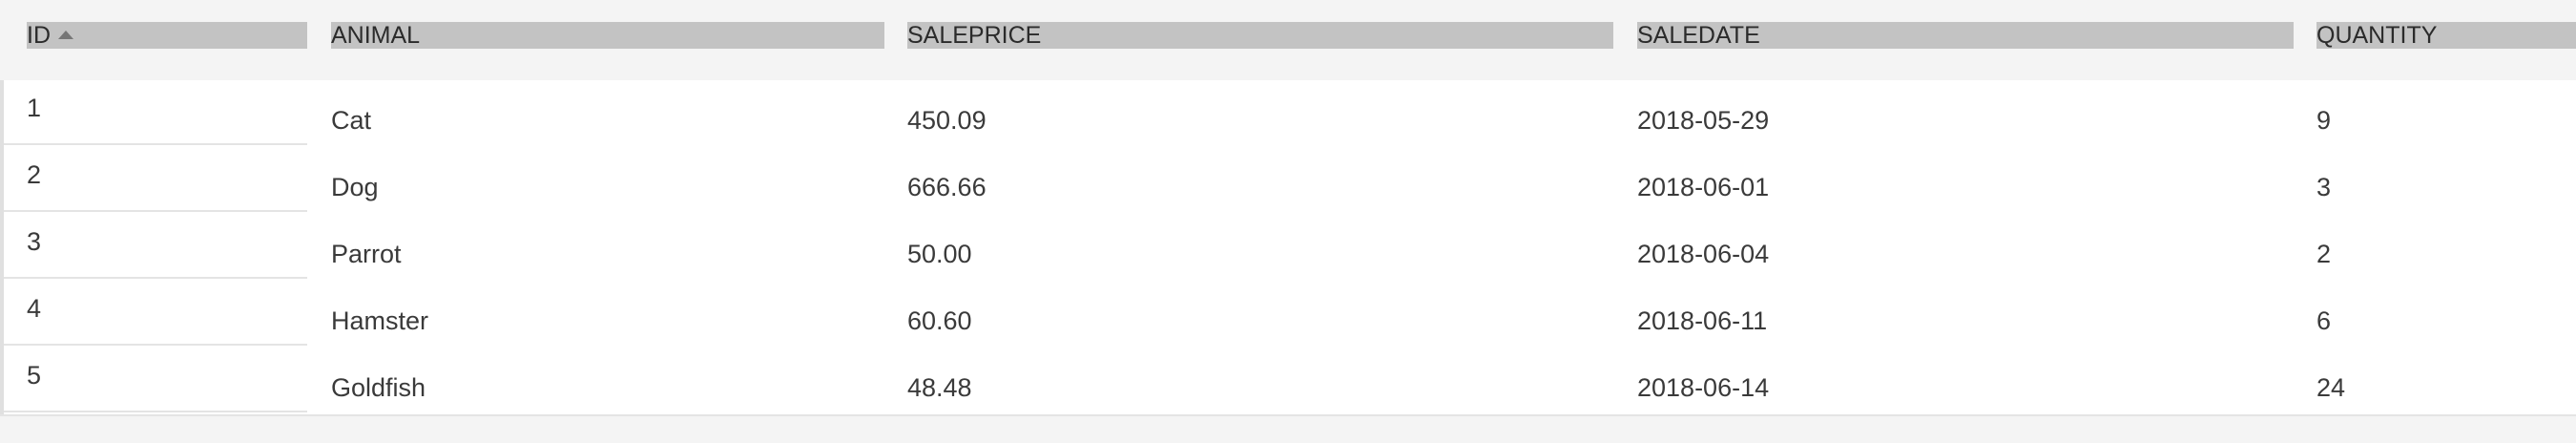 The width and height of the screenshot is (2576, 443). Describe the element at coordinates (380, 320) in the screenshot. I see `cell-animal: Hamster` at that location.